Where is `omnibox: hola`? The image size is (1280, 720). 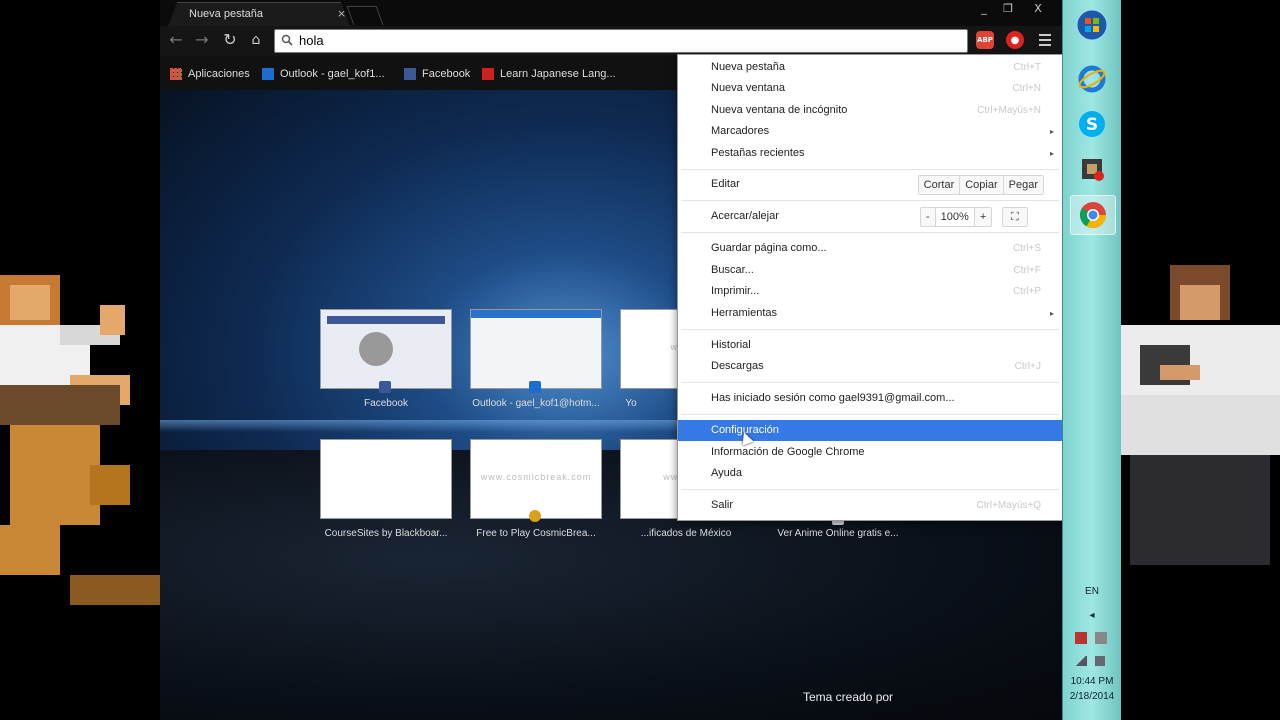
omnibox: hola is located at coordinates (621, 41).